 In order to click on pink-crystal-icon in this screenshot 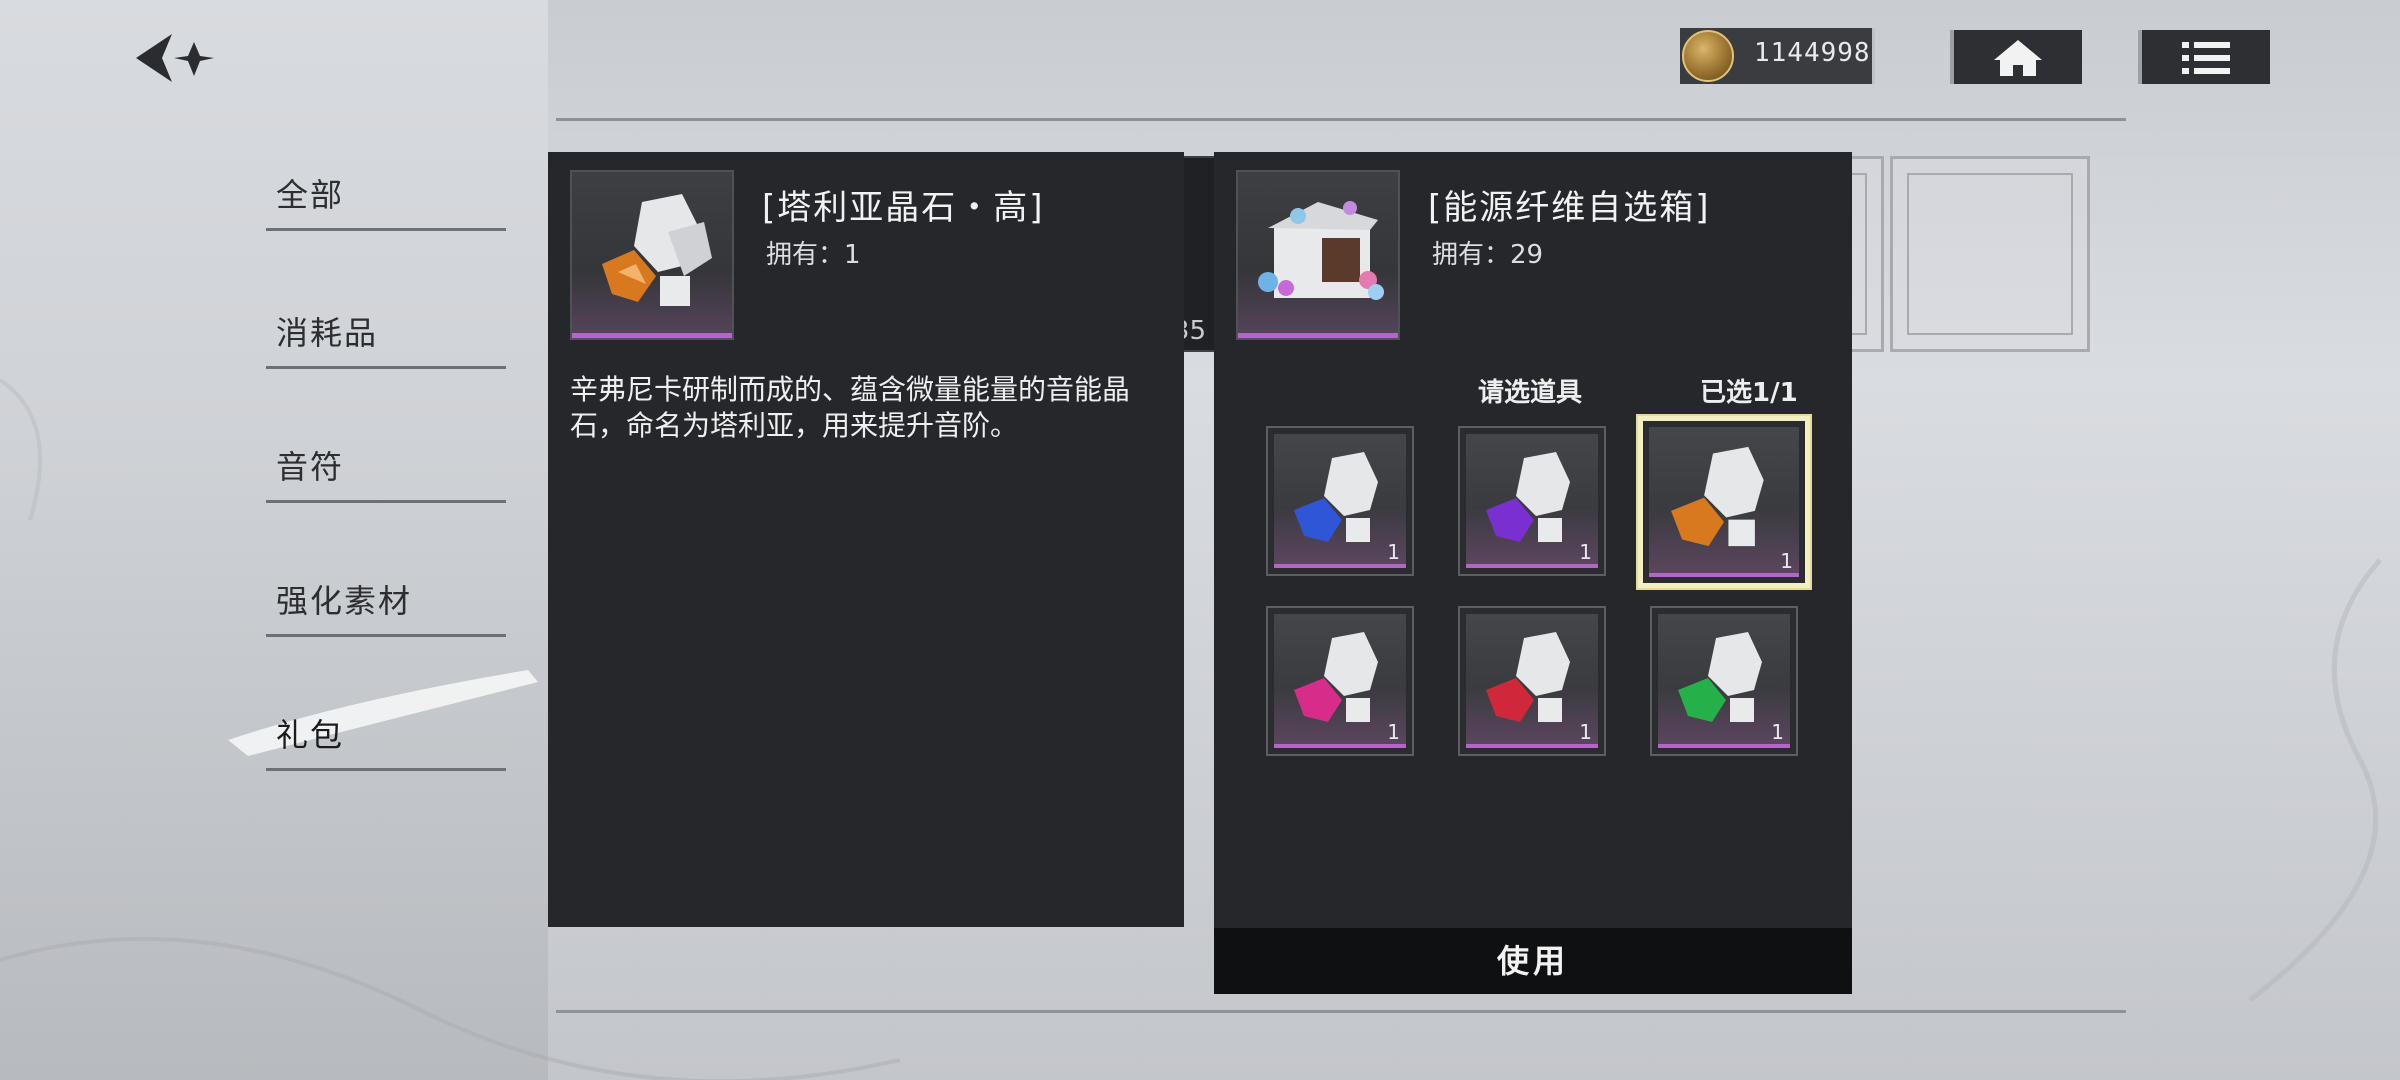, I will do `click(1340, 681)`.